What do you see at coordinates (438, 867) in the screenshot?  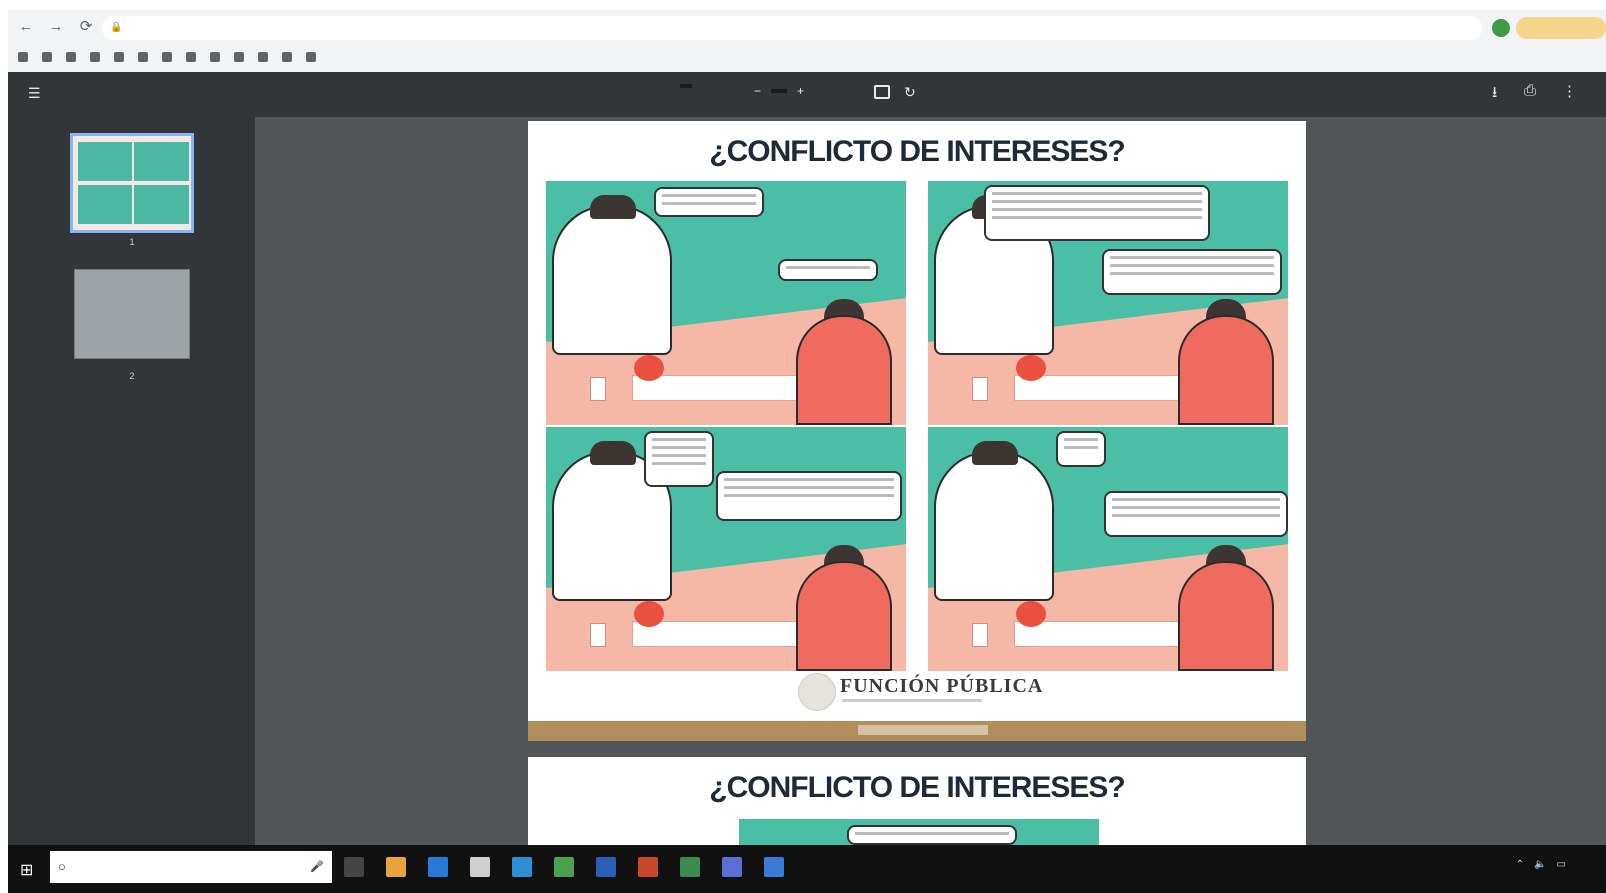 I see `edge-icon` at bounding box center [438, 867].